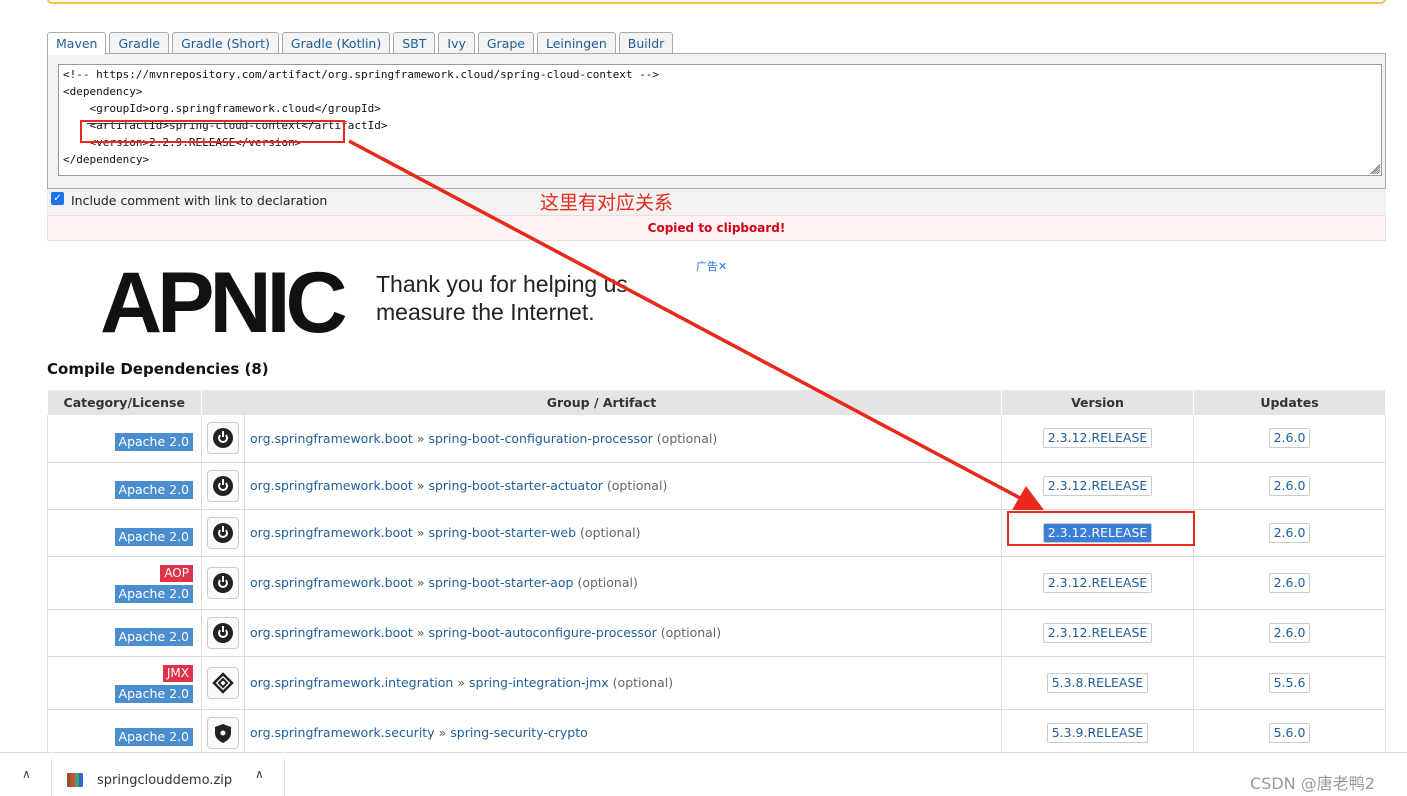 The image size is (1407, 796). I want to click on version-link: 5.3.9.RELEASE, so click(1097, 732).